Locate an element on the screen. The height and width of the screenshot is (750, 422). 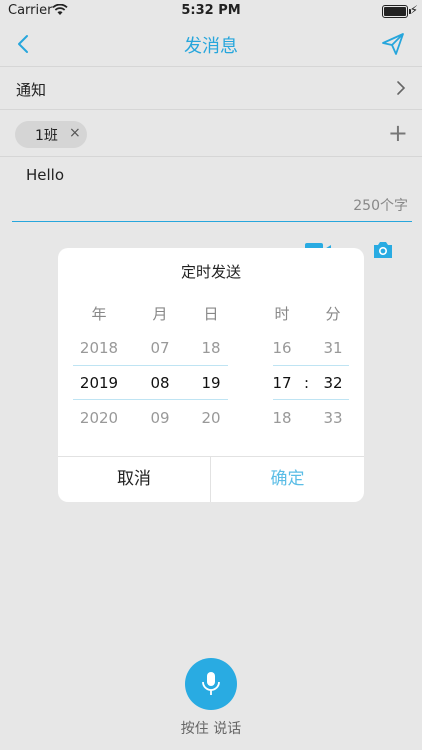
confirm-button: 确定 is located at coordinates (287, 479).